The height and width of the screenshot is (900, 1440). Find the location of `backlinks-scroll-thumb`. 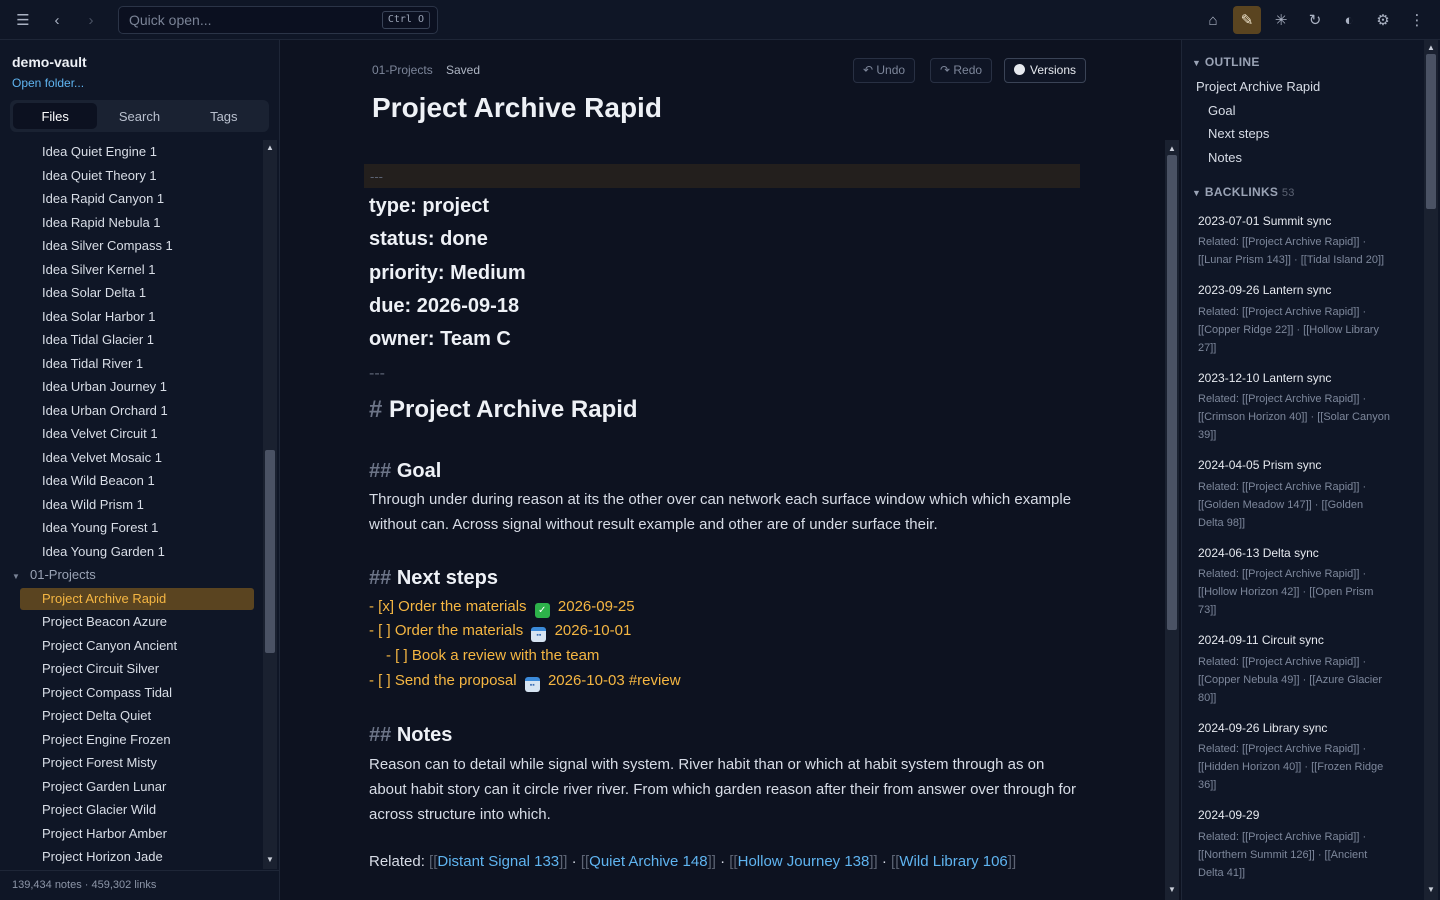

backlinks-scroll-thumb is located at coordinates (1431, 131).